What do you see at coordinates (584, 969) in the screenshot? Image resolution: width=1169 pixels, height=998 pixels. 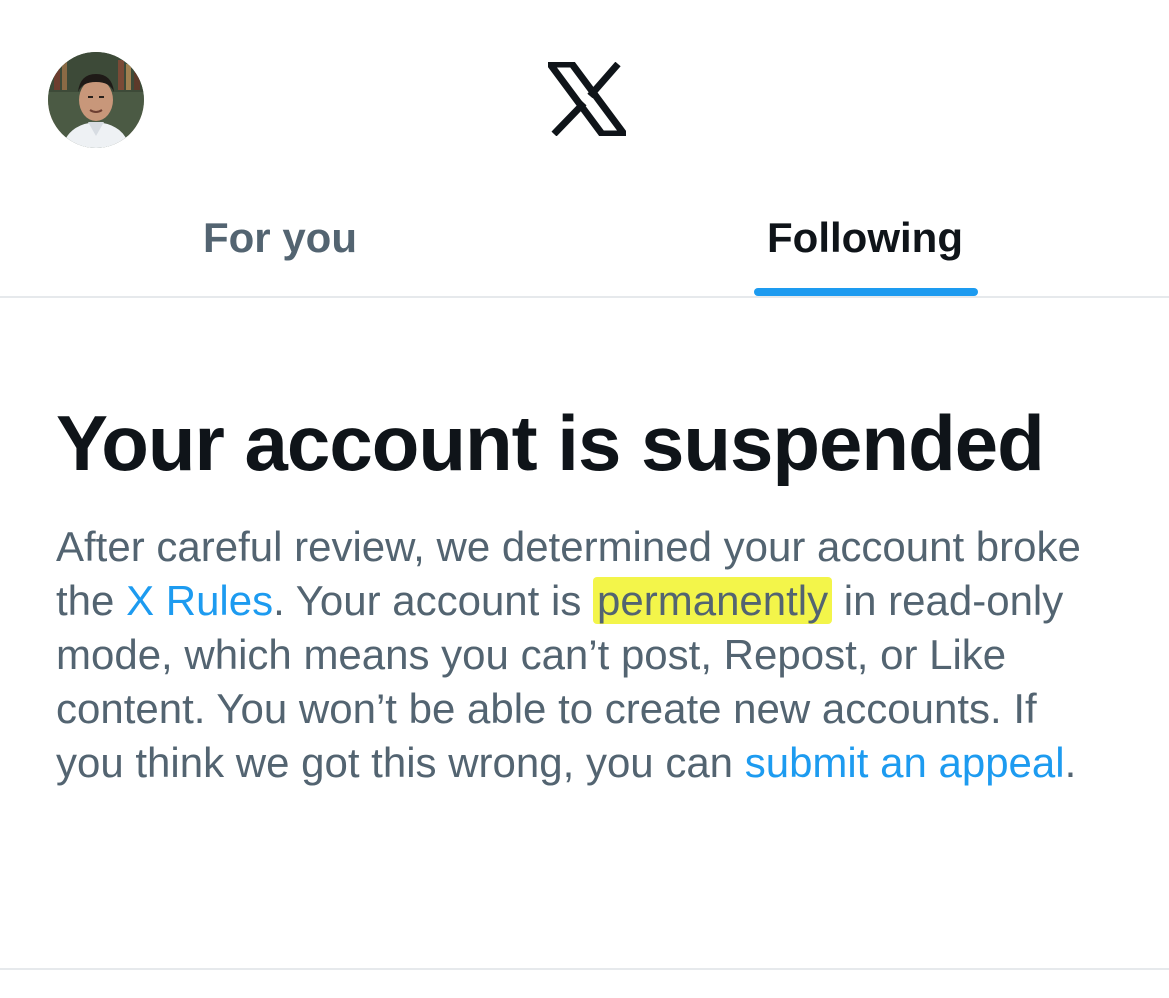 I see `divider` at bounding box center [584, 969].